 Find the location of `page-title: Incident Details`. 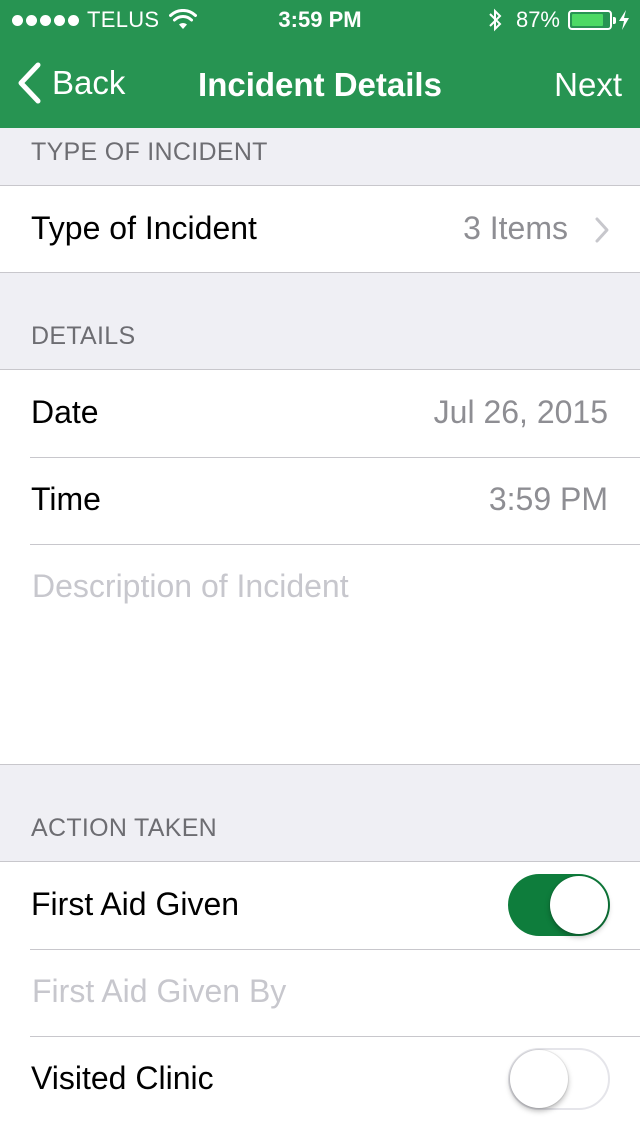

page-title: Incident Details is located at coordinates (320, 84).